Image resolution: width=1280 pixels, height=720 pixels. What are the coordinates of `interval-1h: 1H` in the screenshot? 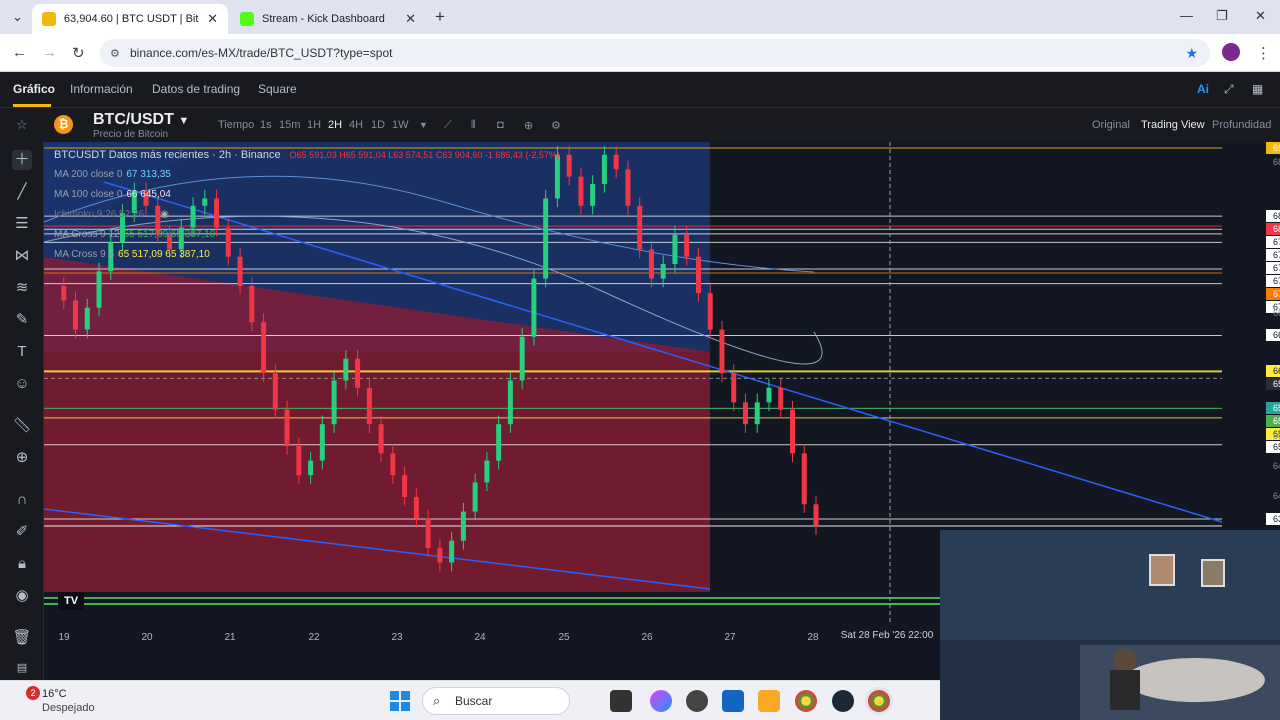 It's located at (314, 125).